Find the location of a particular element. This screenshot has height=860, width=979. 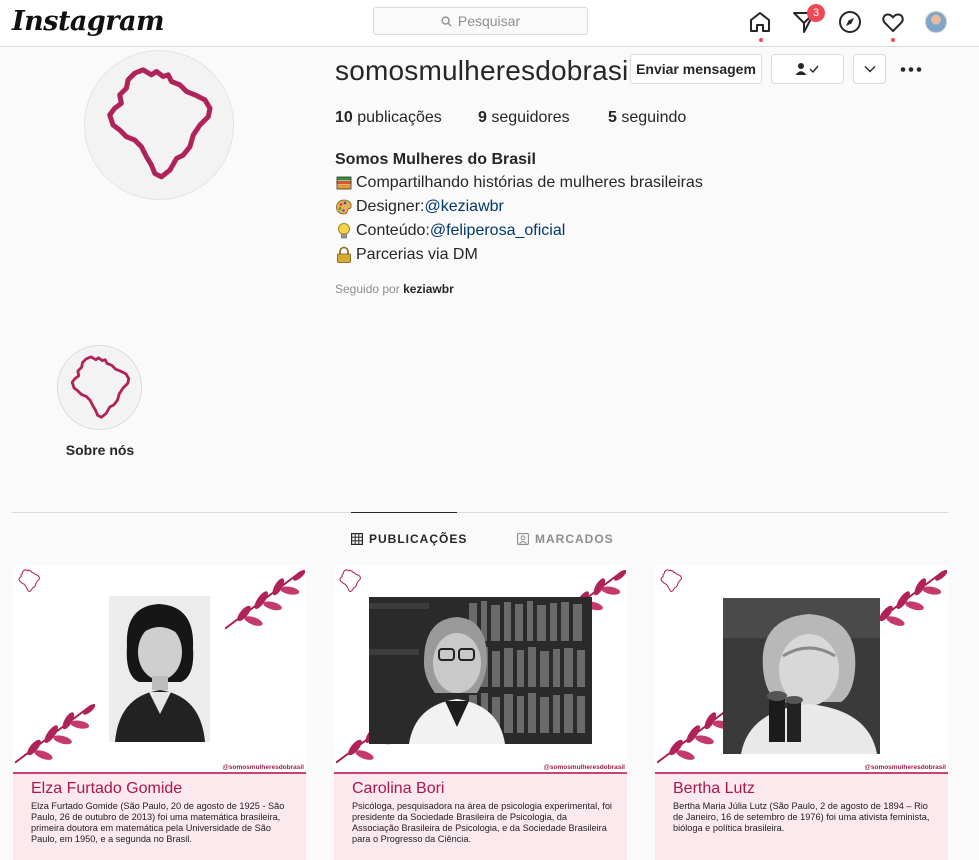

bio-line-designer: Designer: @keziawbr is located at coordinates (419, 207).